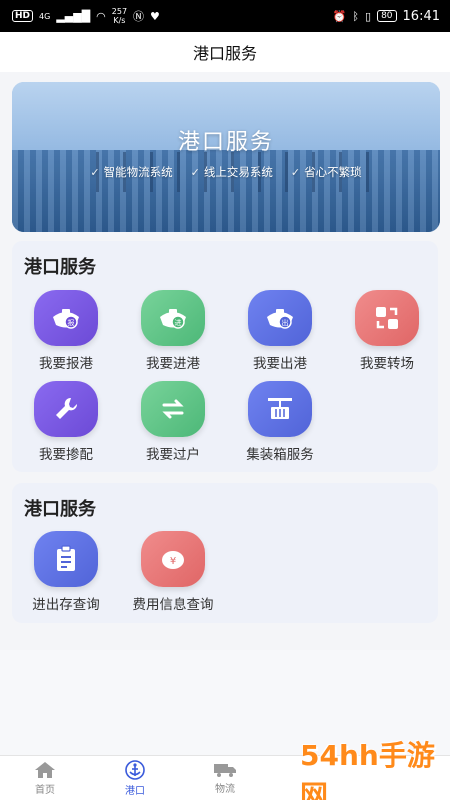 The image size is (450, 800). Describe the element at coordinates (173, 409) in the screenshot. I see `swap-icon` at that location.